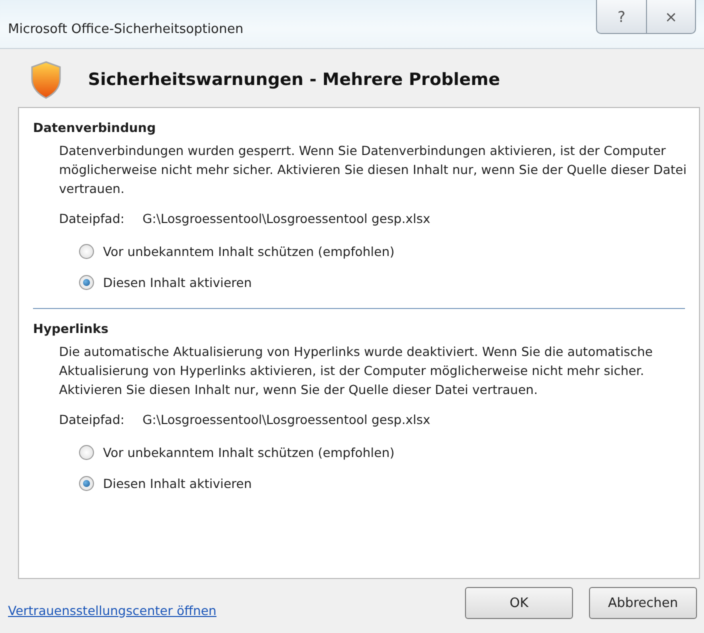 This screenshot has height=633, width=704. What do you see at coordinates (356, 371) in the screenshot?
I see `warning-description: Die automatische Aktualisierung von Hyperlinks wurde deaktiviert. Wenn Sie die automatische Aktualisierung von Hyperlinks aktivieren, ist der Computer möglicherweise nicht mehr sicher. Aktivieren Sie diesen Inhalt nur, wenn Sie der Quelle dieser Datei vertrauen.` at bounding box center [356, 371].